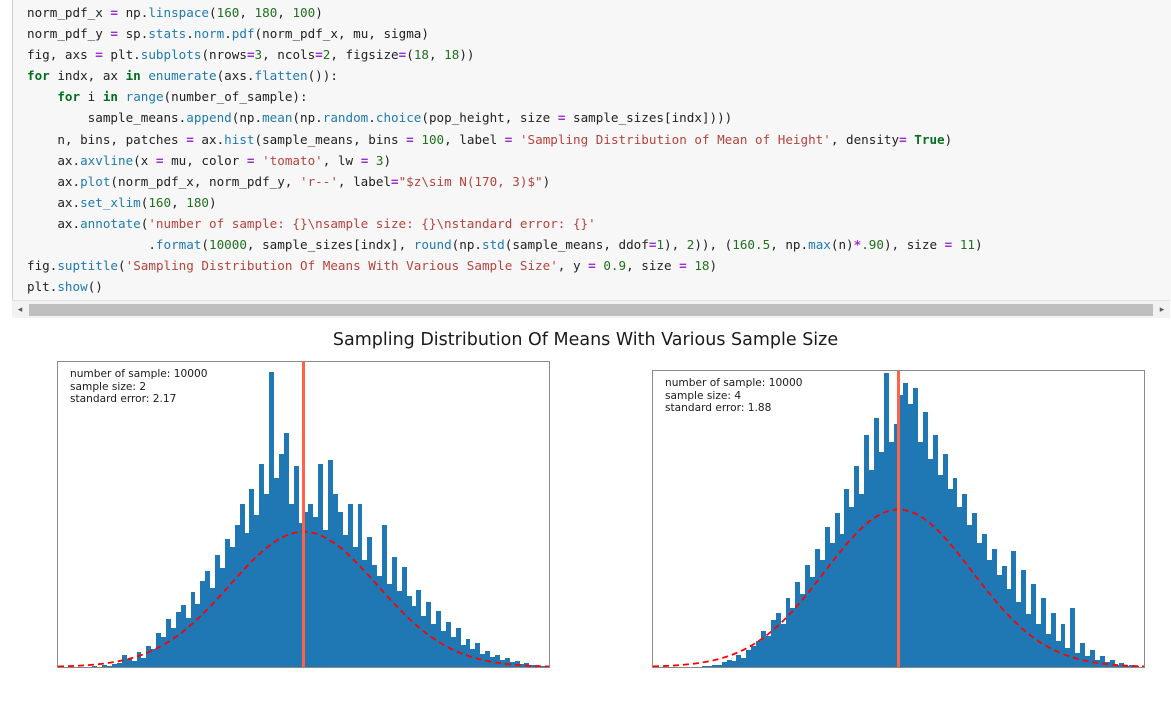 This screenshot has width=1171, height=713. Describe the element at coordinates (819, 245) in the screenshot. I see `code-token: max` at that location.